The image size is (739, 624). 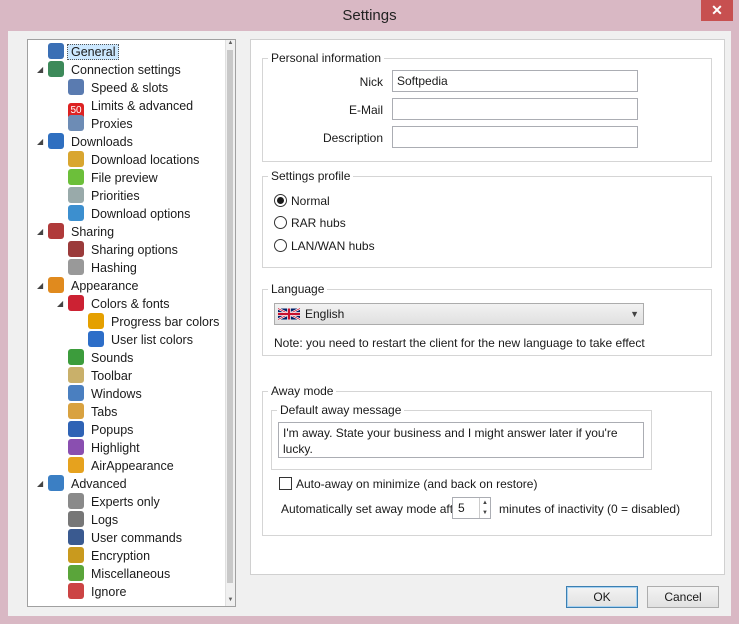 What do you see at coordinates (102, 142) in the screenshot?
I see `tree-item-label: Downloads` at bounding box center [102, 142].